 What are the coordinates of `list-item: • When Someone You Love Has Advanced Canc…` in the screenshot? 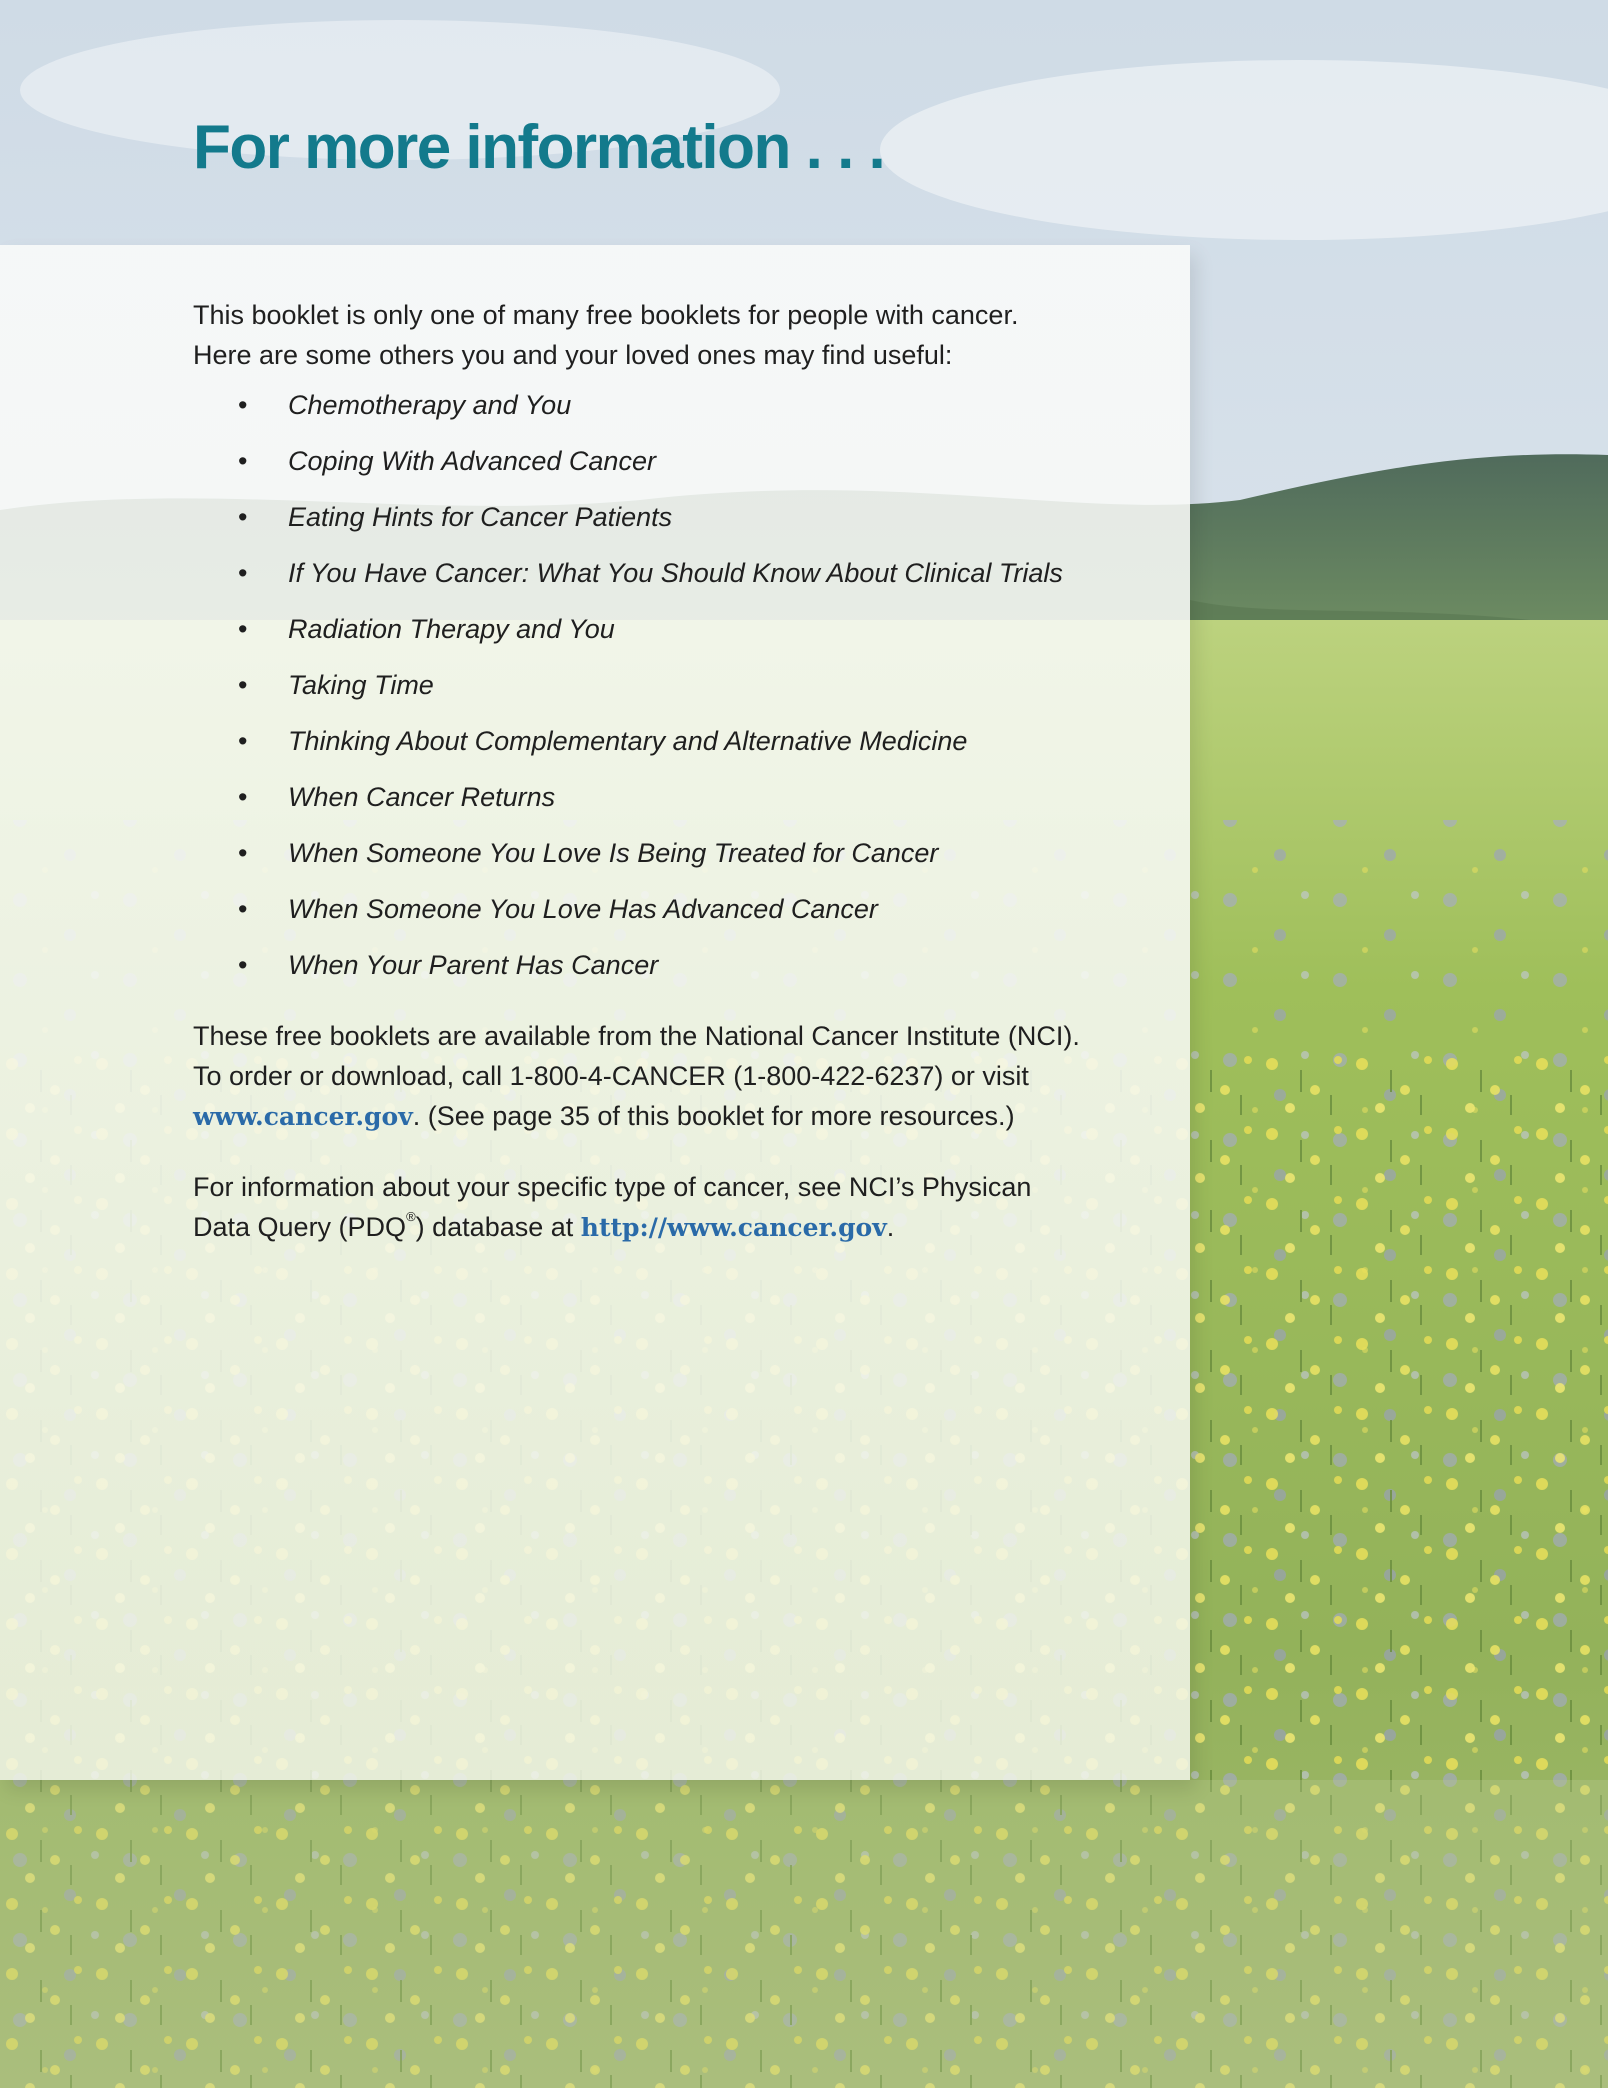 It's located at (643, 917).